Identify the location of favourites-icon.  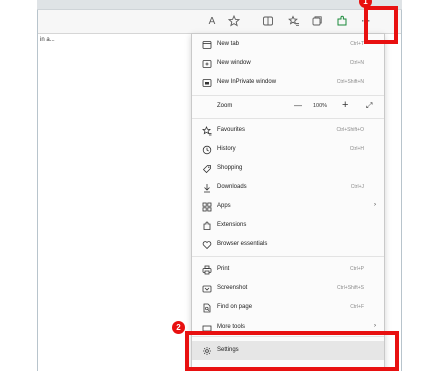
(206, 130).